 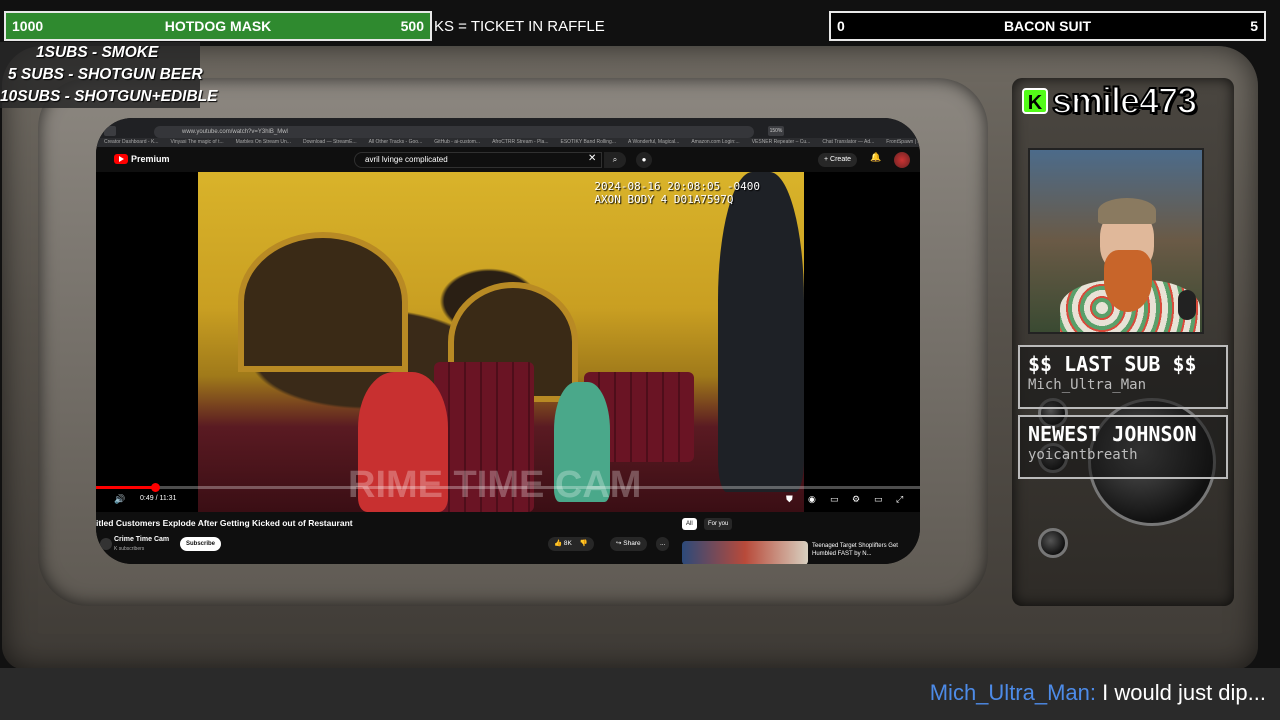 I want to click on fullscreen-icon: ⤢, so click(x=899, y=499).